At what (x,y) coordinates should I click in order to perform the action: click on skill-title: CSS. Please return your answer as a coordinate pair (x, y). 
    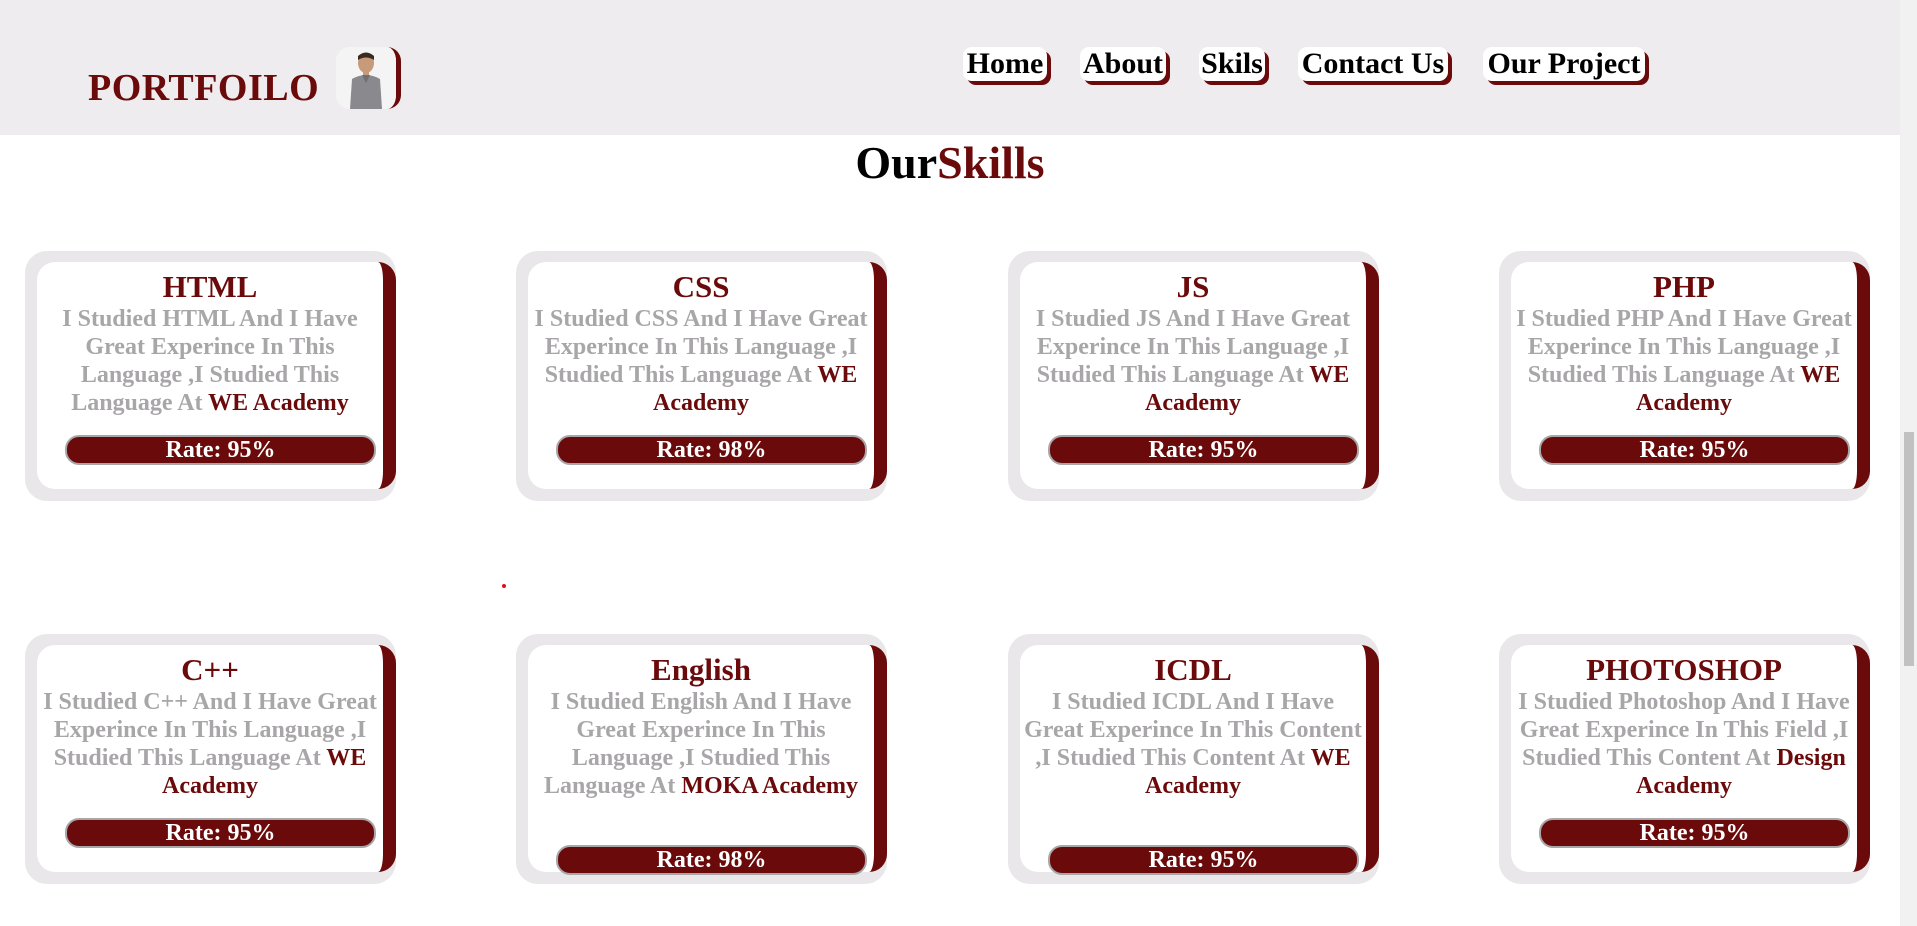
    Looking at the image, I should click on (701, 286).